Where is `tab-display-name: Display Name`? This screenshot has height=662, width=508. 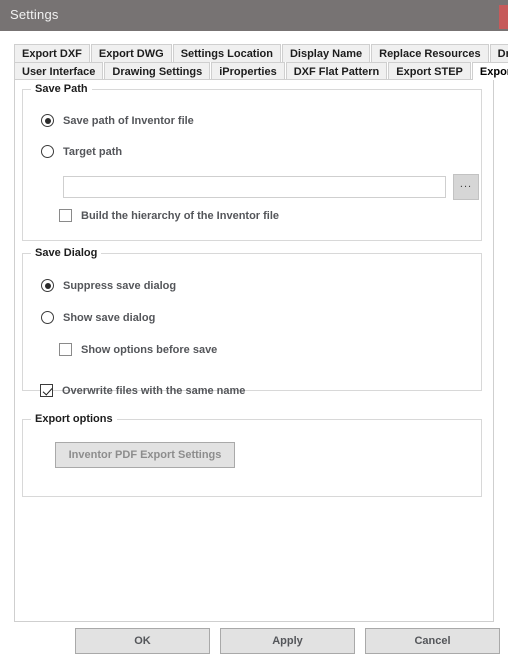 tab-display-name: Display Name is located at coordinates (326, 53).